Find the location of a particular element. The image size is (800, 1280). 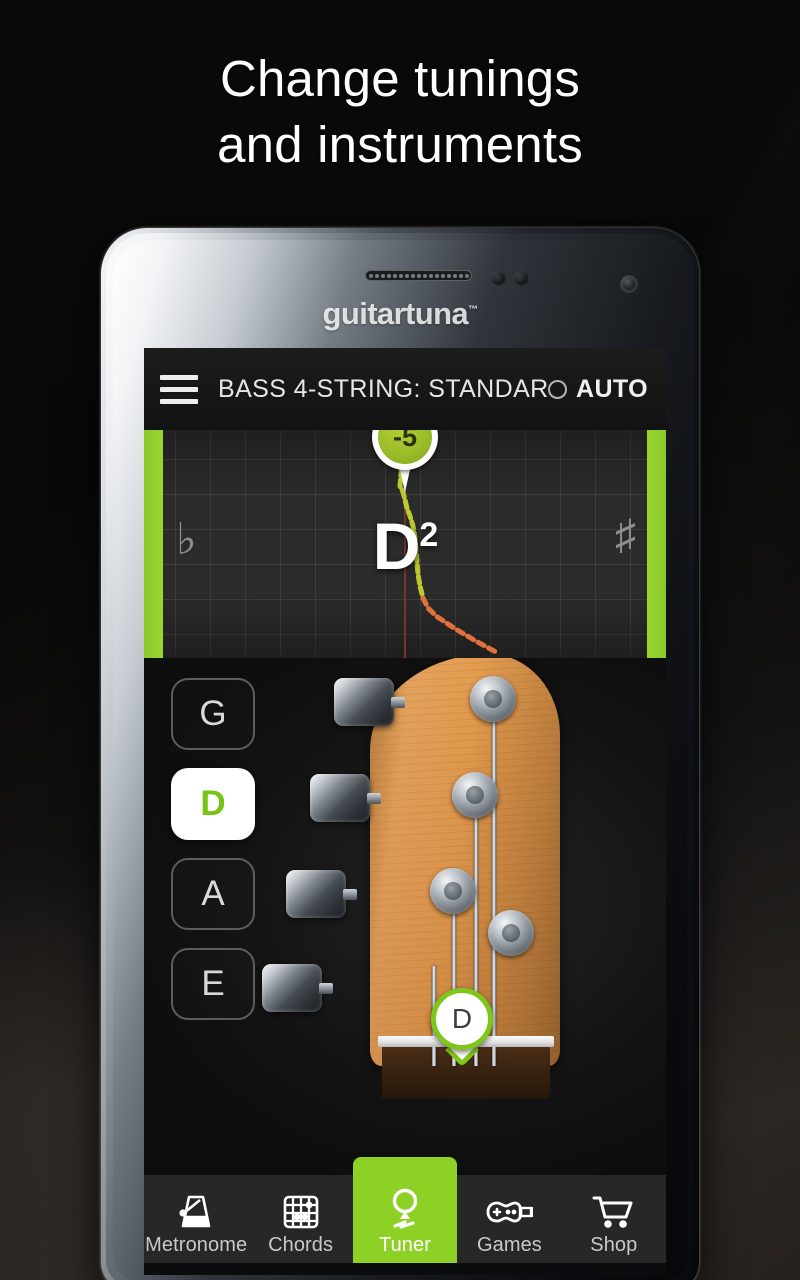

string-button-e: E is located at coordinates (213, 984).